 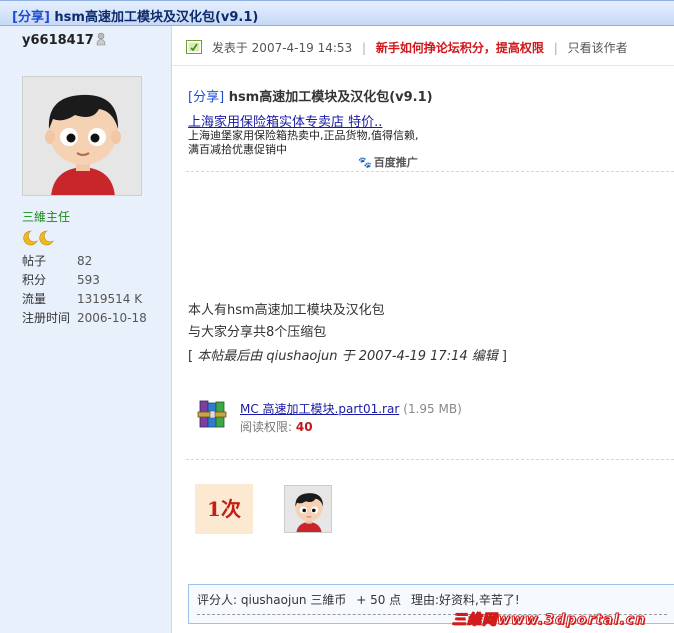 I want to click on site-watermark: 三维网www.3dportal.cn, so click(x=549, y=620).